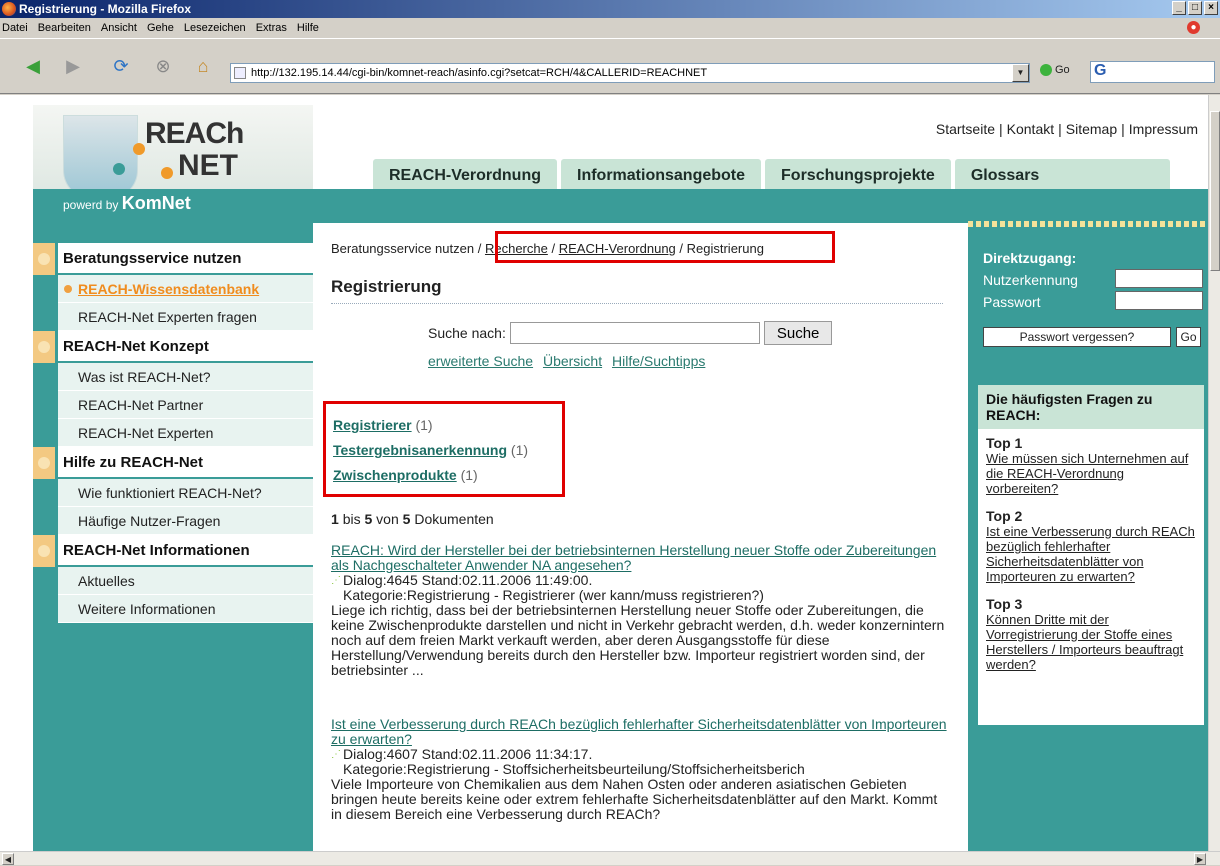 This screenshot has width=1220, height=866. I want to click on reload-icon: ⟳, so click(121, 66).